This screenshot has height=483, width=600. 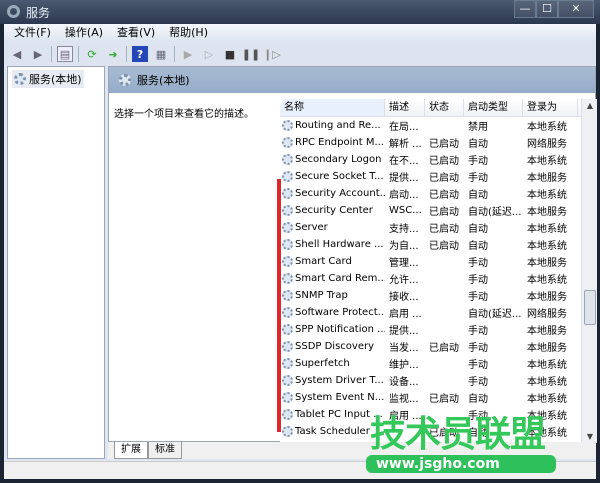 I want to click on service-name: SSDP Discovery, so click(x=332, y=346).